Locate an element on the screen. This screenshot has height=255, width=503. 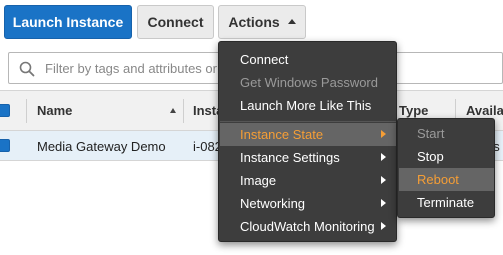
sort-ascending-icon is located at coordinates (173, 110).